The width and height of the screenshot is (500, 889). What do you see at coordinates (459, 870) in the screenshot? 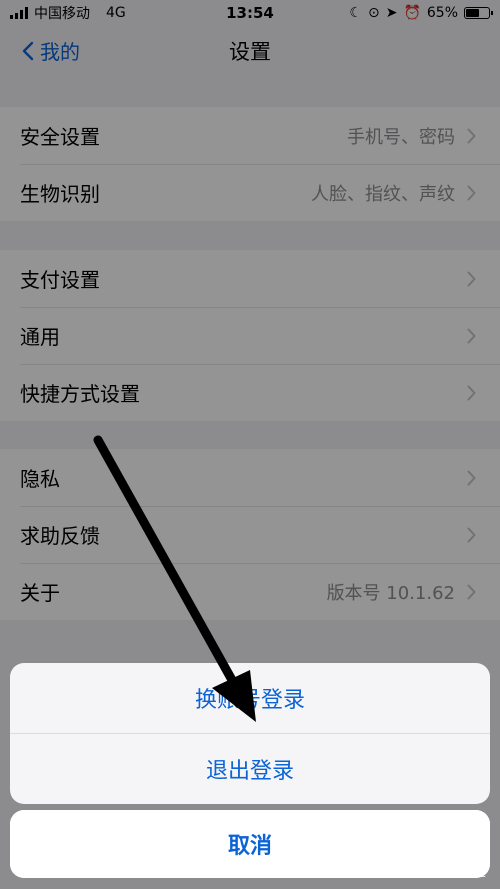
I see `watermark-label: Bai经验` at bounding box center [459, 870].